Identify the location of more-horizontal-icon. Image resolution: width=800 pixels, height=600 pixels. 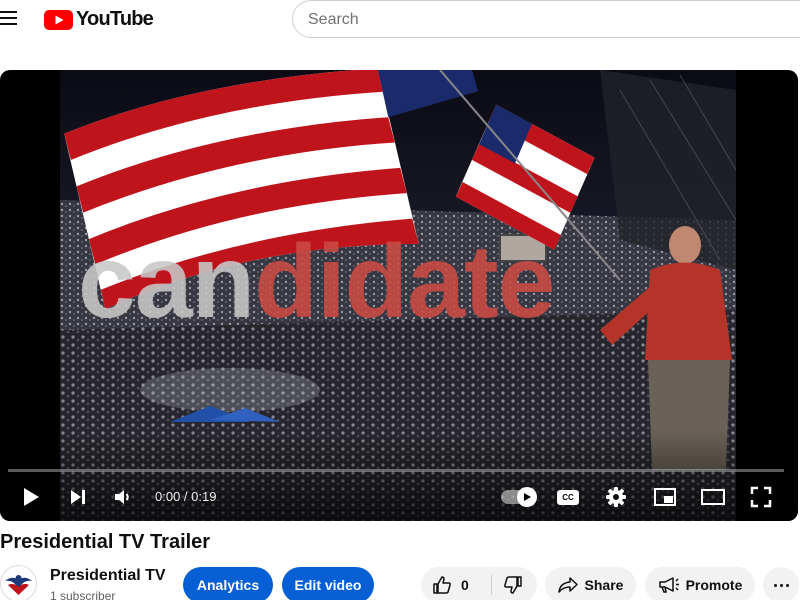
(781, 585).